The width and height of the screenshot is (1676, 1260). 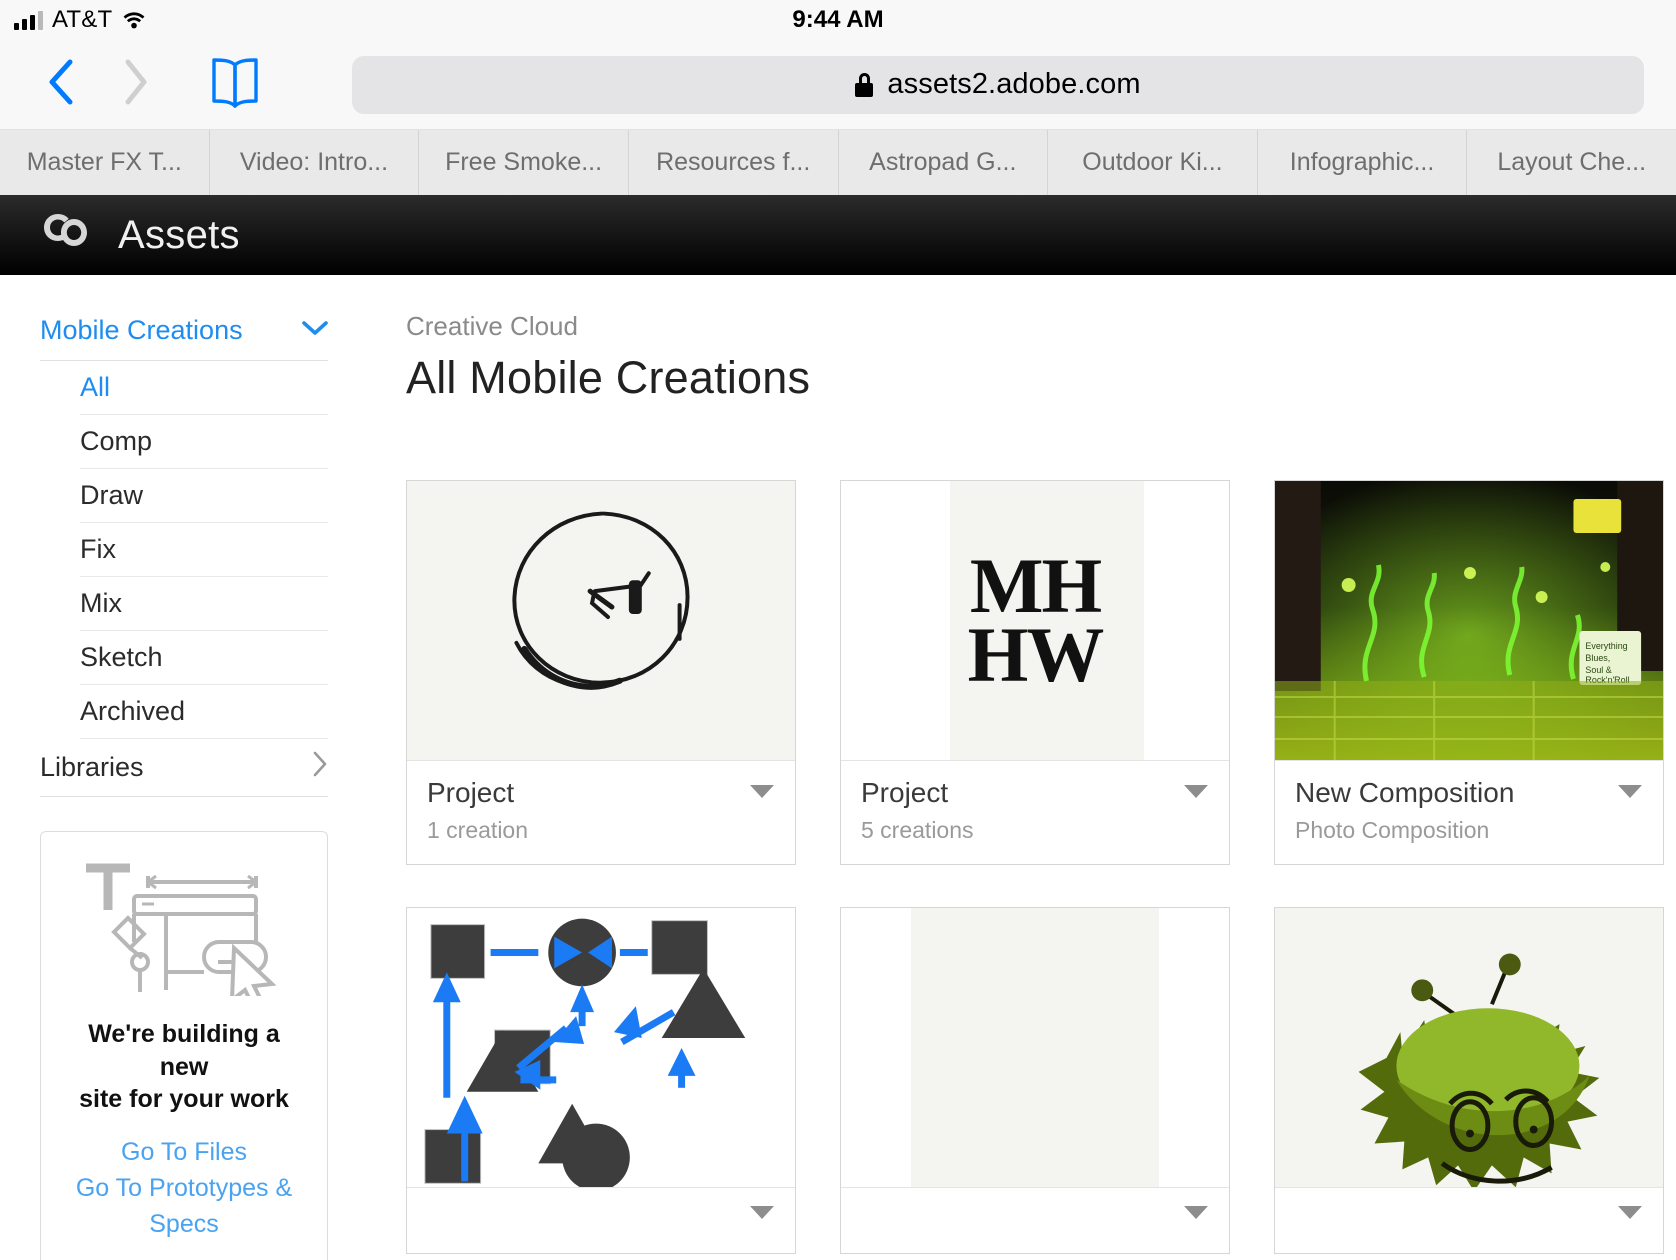 I want to click on sidebar-item-fix: Fix, so click(x=204, y=550).